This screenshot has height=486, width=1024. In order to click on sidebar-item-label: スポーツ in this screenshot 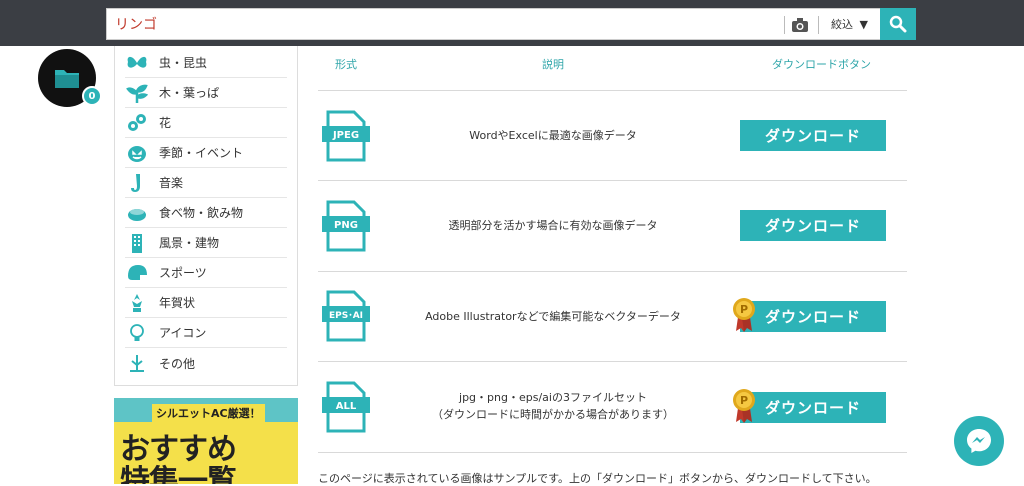, I will do `click(183, 273)`.